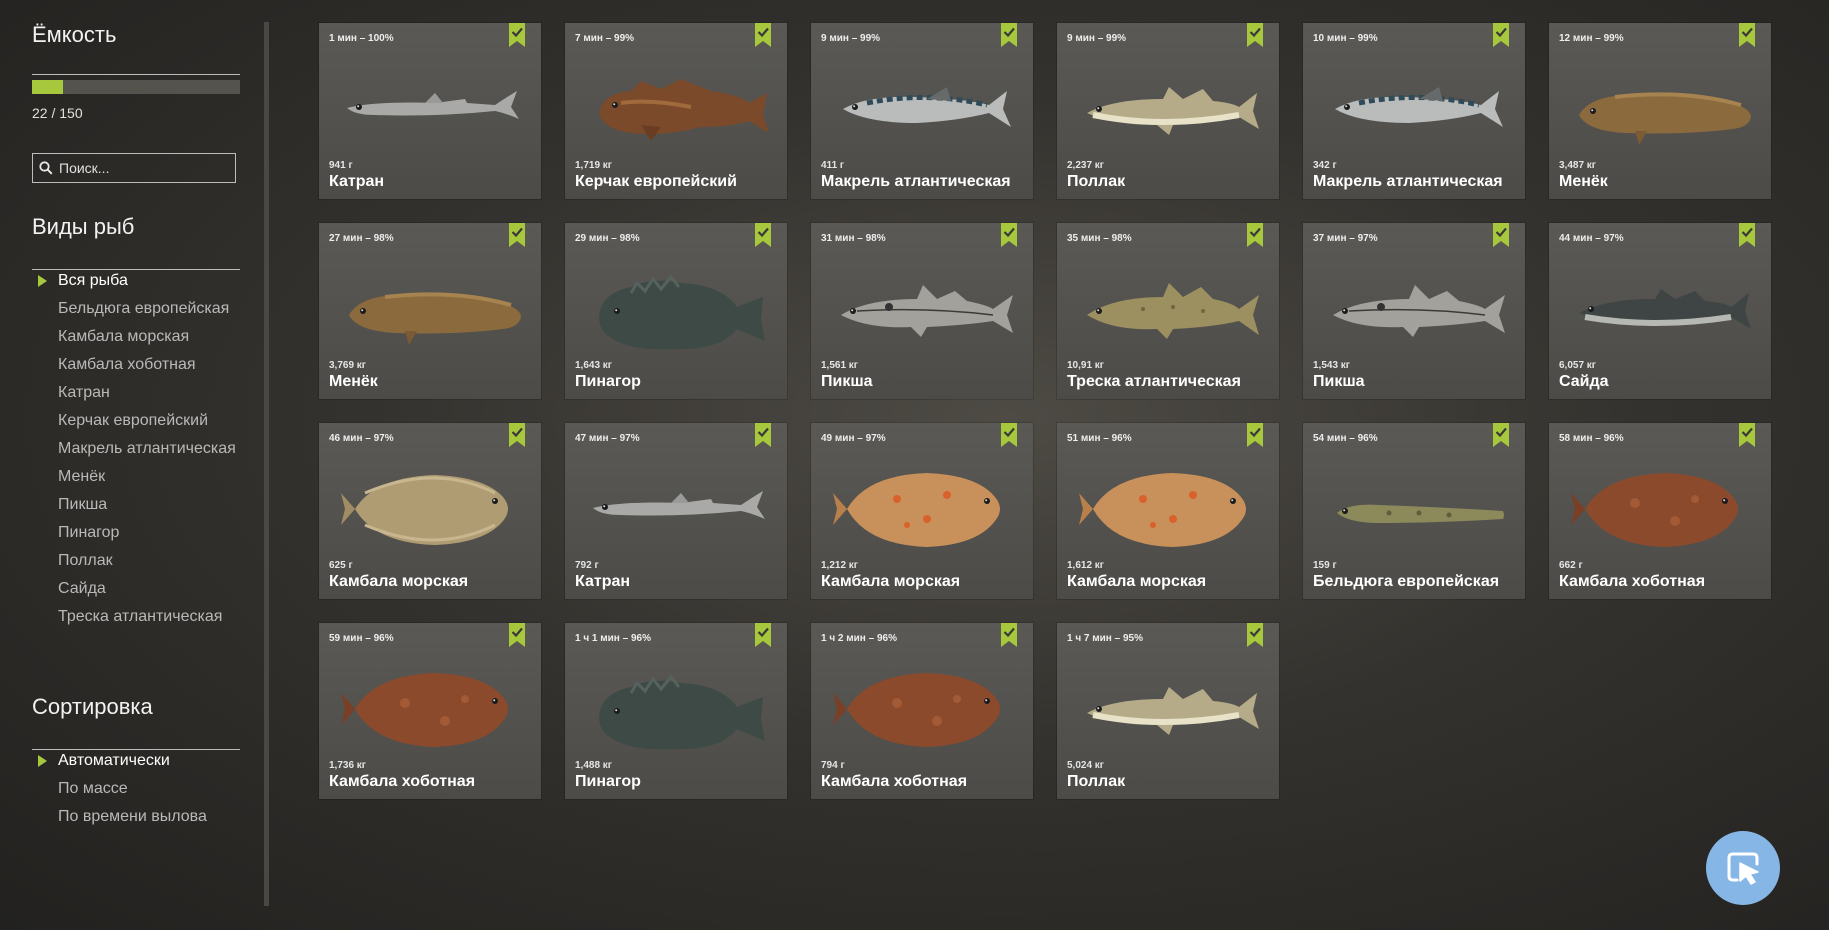  What do you see at coordinates (922, 111) in the screenshot?
I see `catch-card: 9 мин – 99% 411 г Макрель атлантическая` at bounding box center [922, 111].